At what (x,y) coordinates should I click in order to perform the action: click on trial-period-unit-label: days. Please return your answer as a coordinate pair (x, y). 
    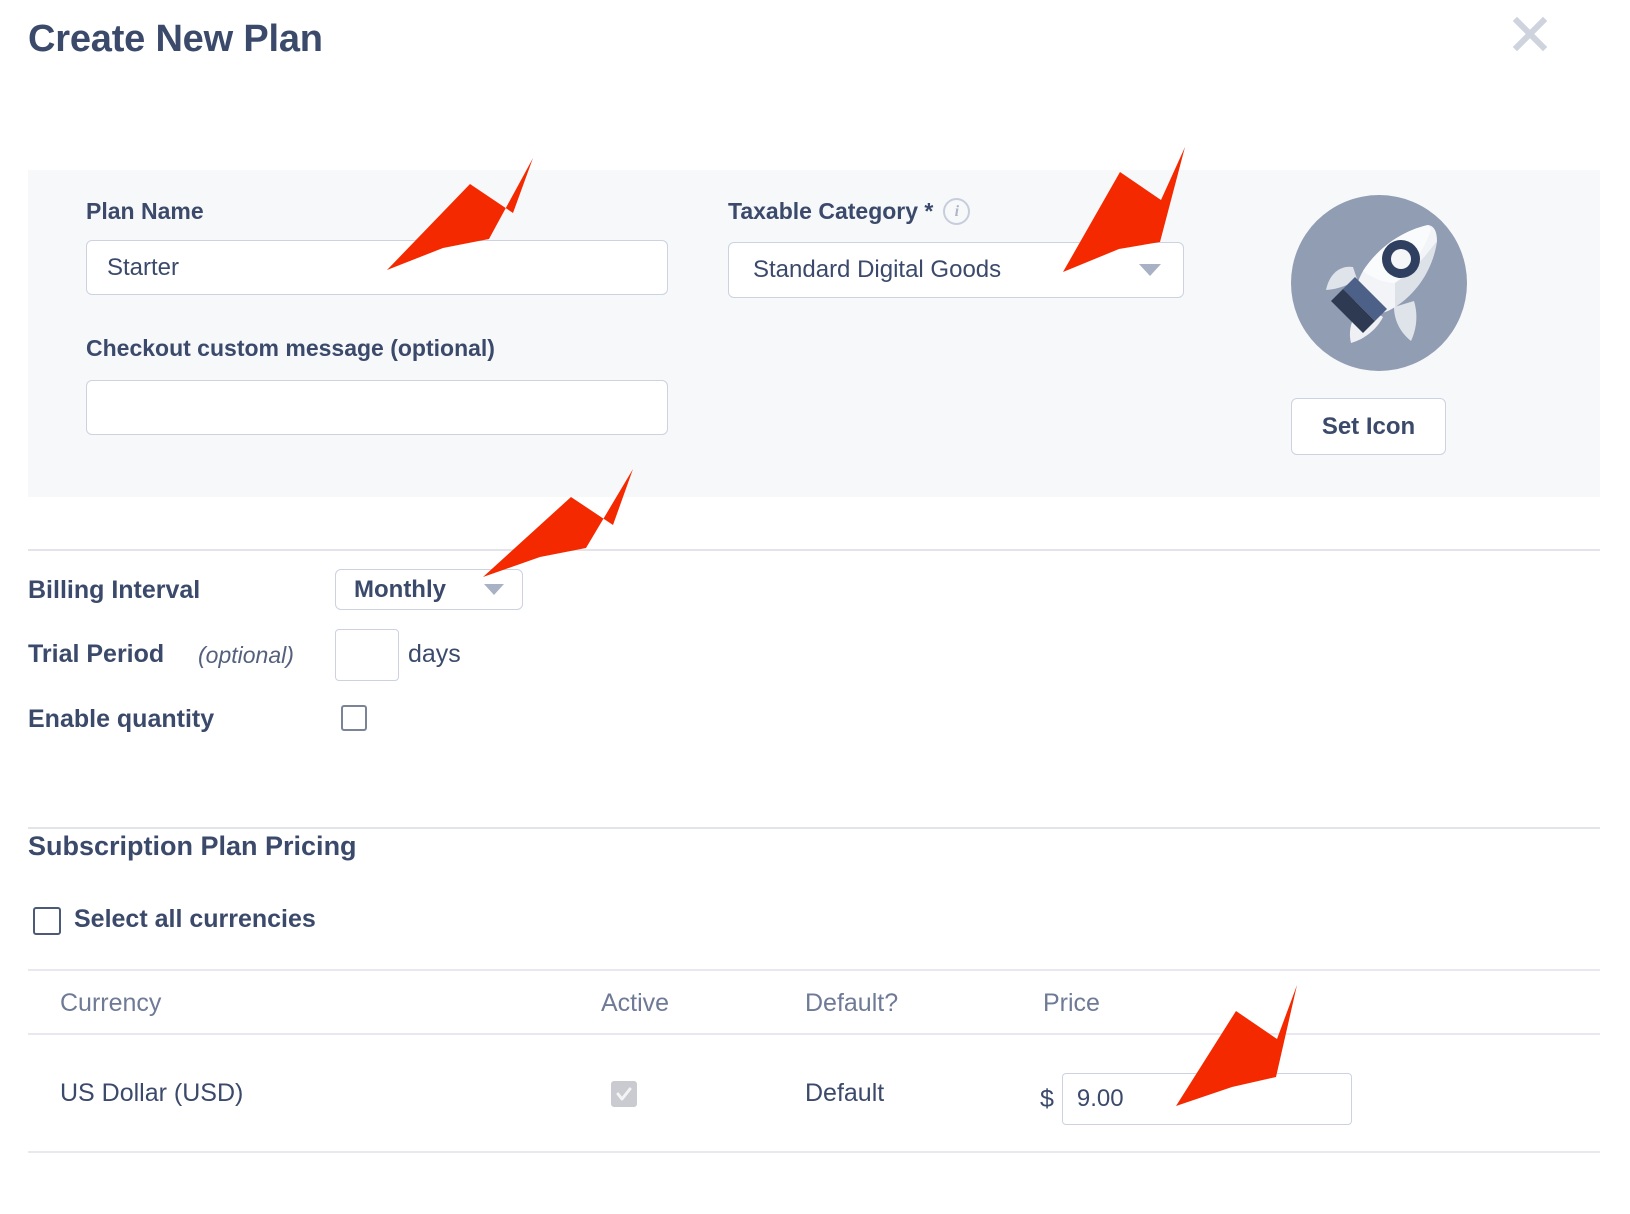
    Looking at the image, I should click on (434, 654).